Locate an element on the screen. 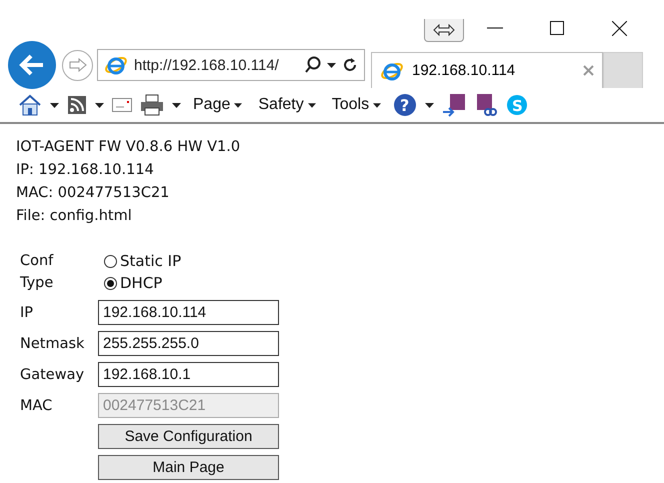  maximize-icon is located at coordinates (557, 28).